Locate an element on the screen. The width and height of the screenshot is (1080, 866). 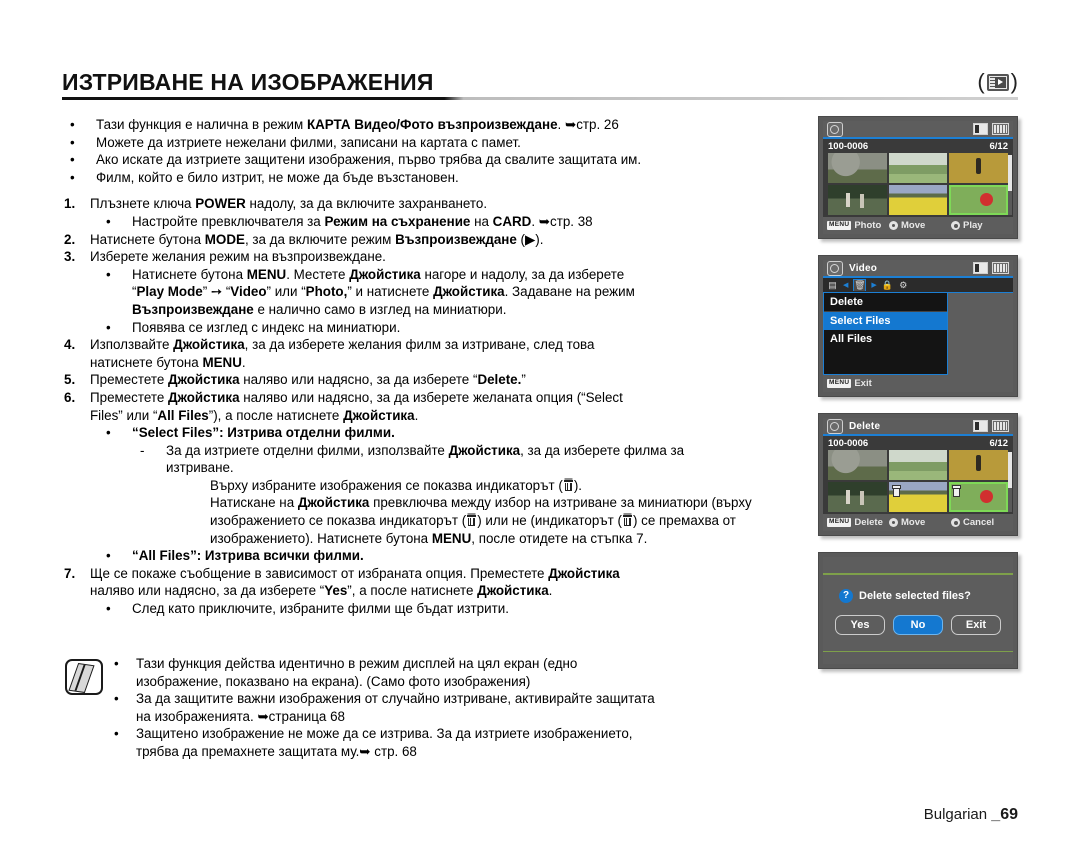
chevron-right-icon: ▶ is located at coordinates (873, 285).